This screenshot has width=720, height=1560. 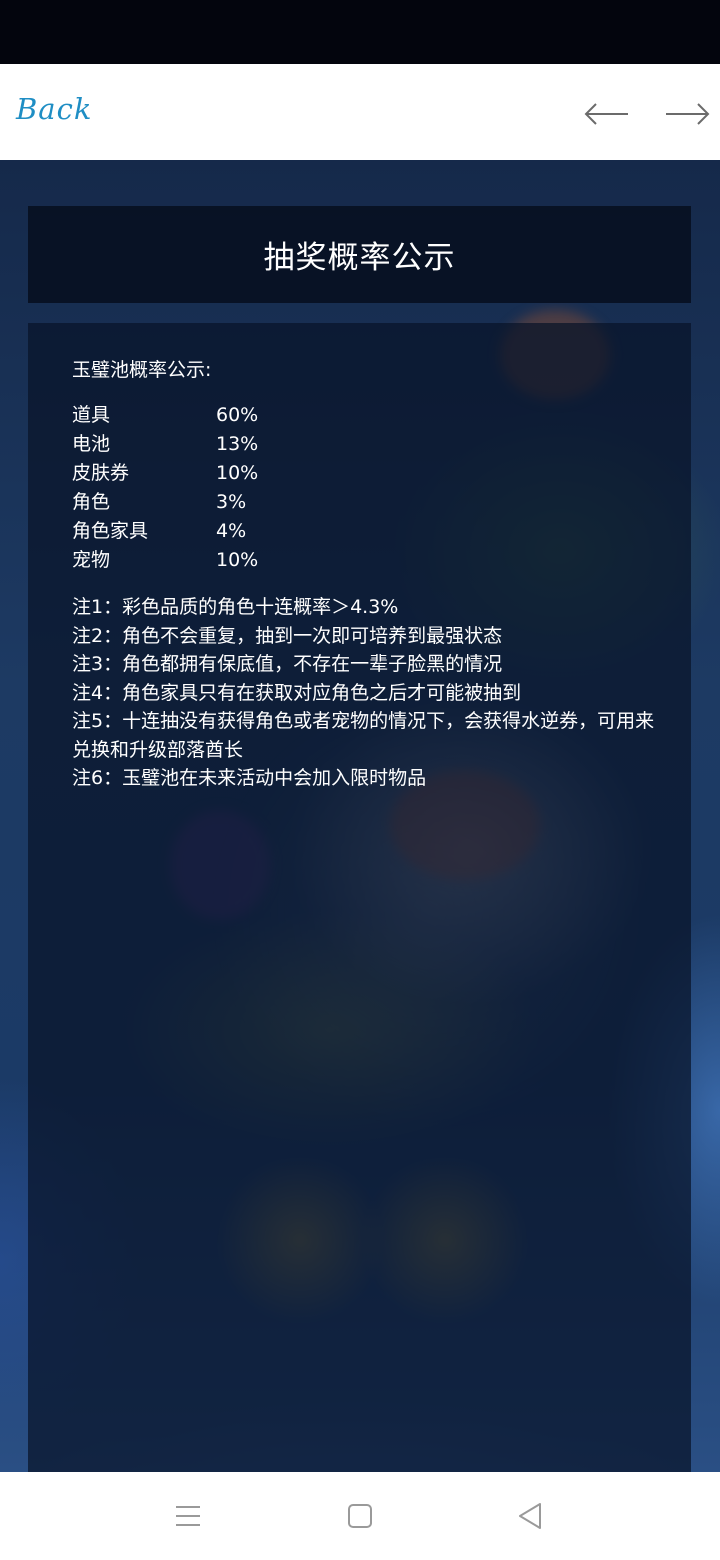 What do you see at coordinates (184, 473) in the screenshot?
I see `probability-row: 皮肤券 10%` at bounding box center [184, 473].